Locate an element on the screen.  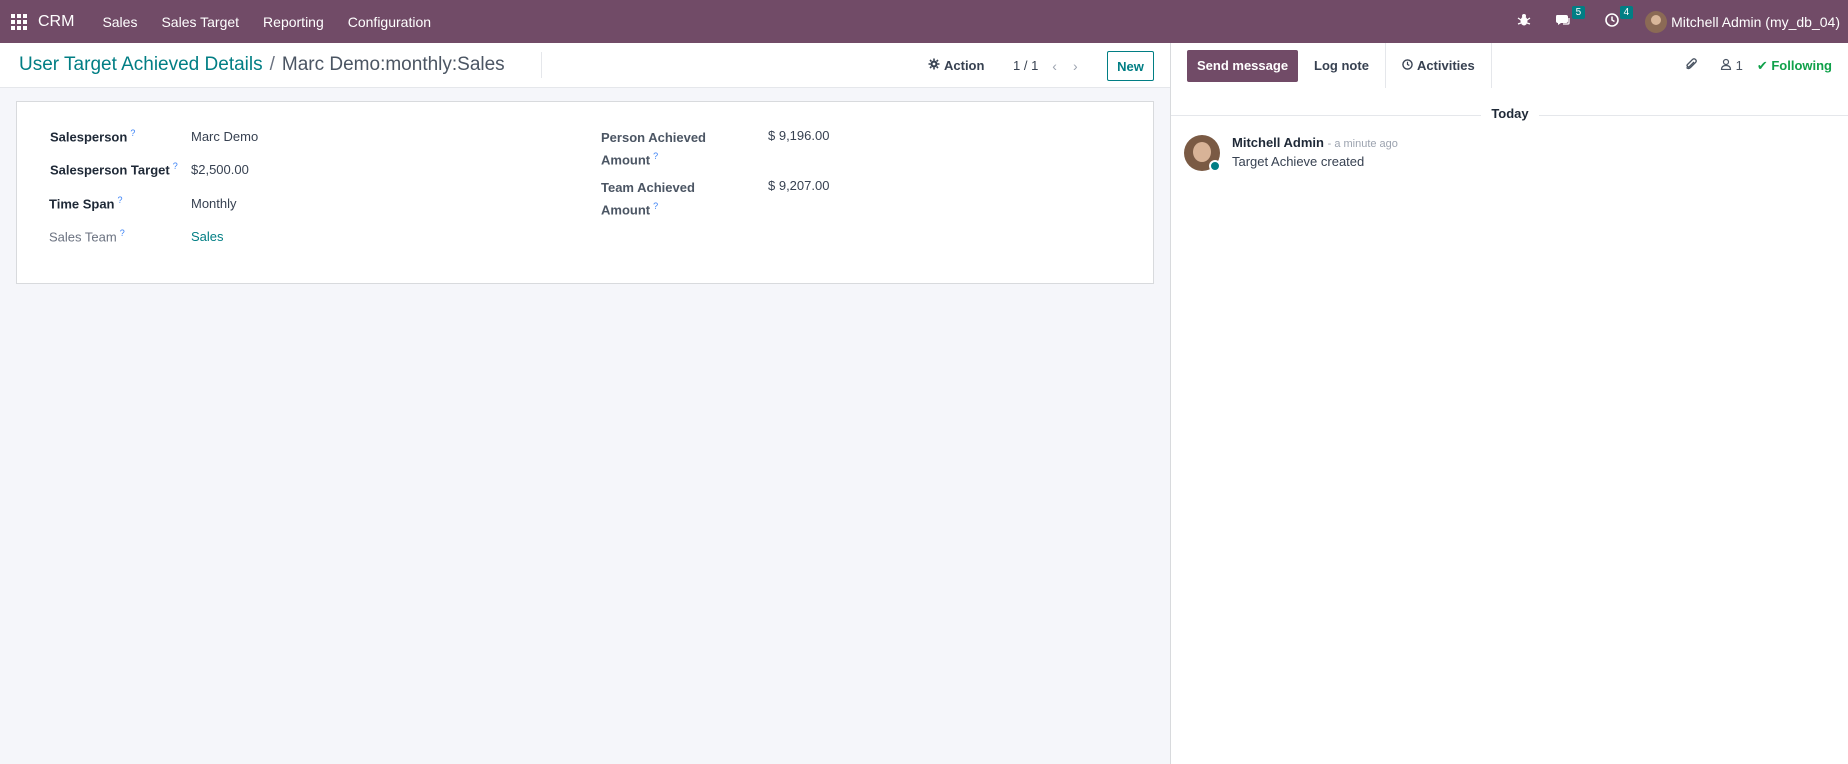
salesperson-target-label: Salesperson Target? is located at coordinates (114, 169).